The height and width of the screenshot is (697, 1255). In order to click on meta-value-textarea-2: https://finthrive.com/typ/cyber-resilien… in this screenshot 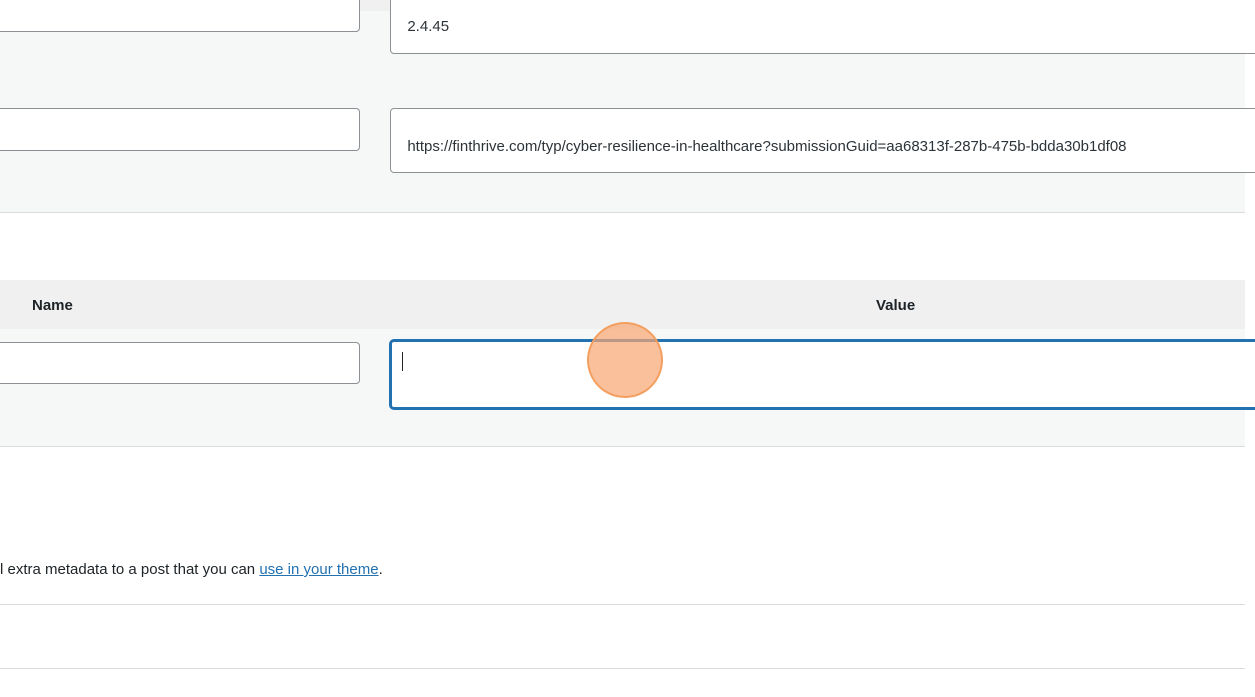, I will do `click(822, 140)`.